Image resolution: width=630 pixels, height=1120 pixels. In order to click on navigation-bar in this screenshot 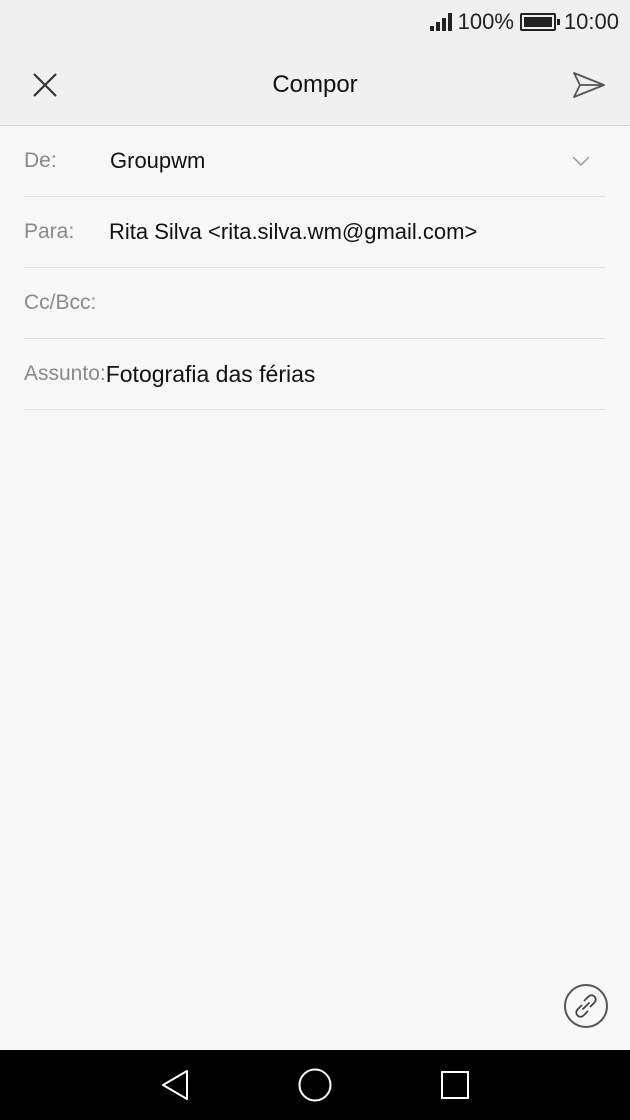, I will do `click(315, 1085)`.